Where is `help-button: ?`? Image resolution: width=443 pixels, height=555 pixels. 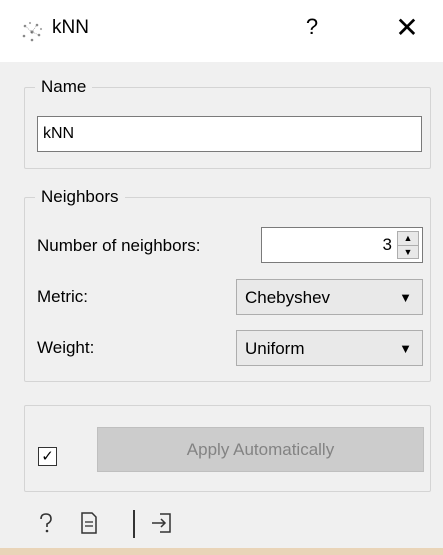 help-button: ? is located at coordinates (312, 27).